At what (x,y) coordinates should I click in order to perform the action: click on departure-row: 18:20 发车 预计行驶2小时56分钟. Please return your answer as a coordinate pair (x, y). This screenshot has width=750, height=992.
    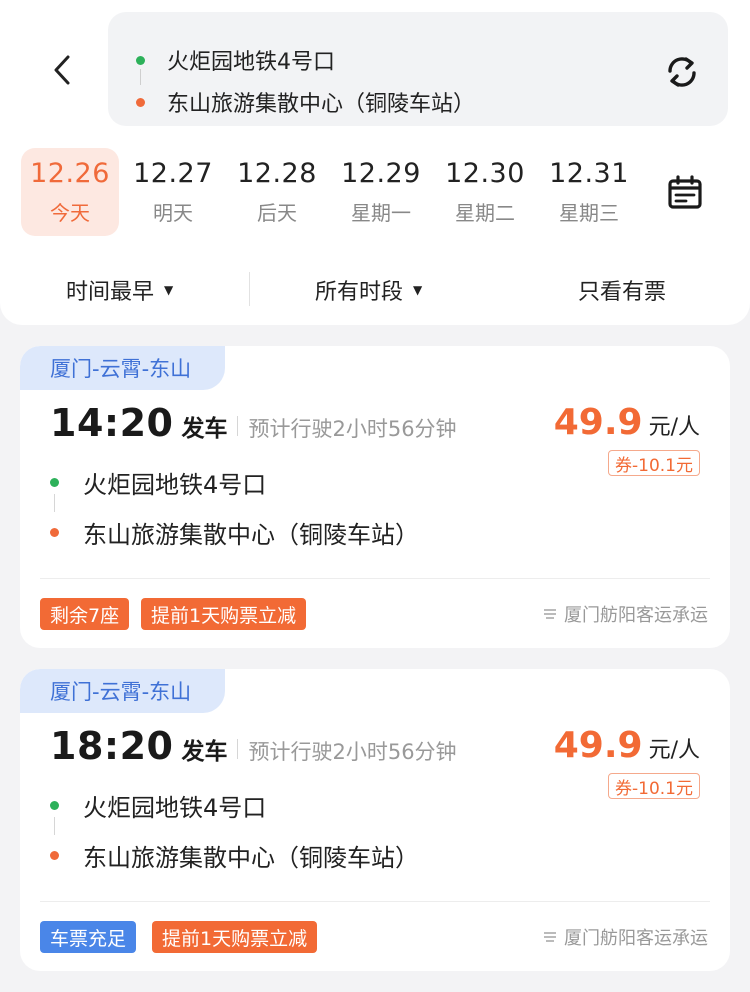
    Looking at the image, I should click on (253, 749).